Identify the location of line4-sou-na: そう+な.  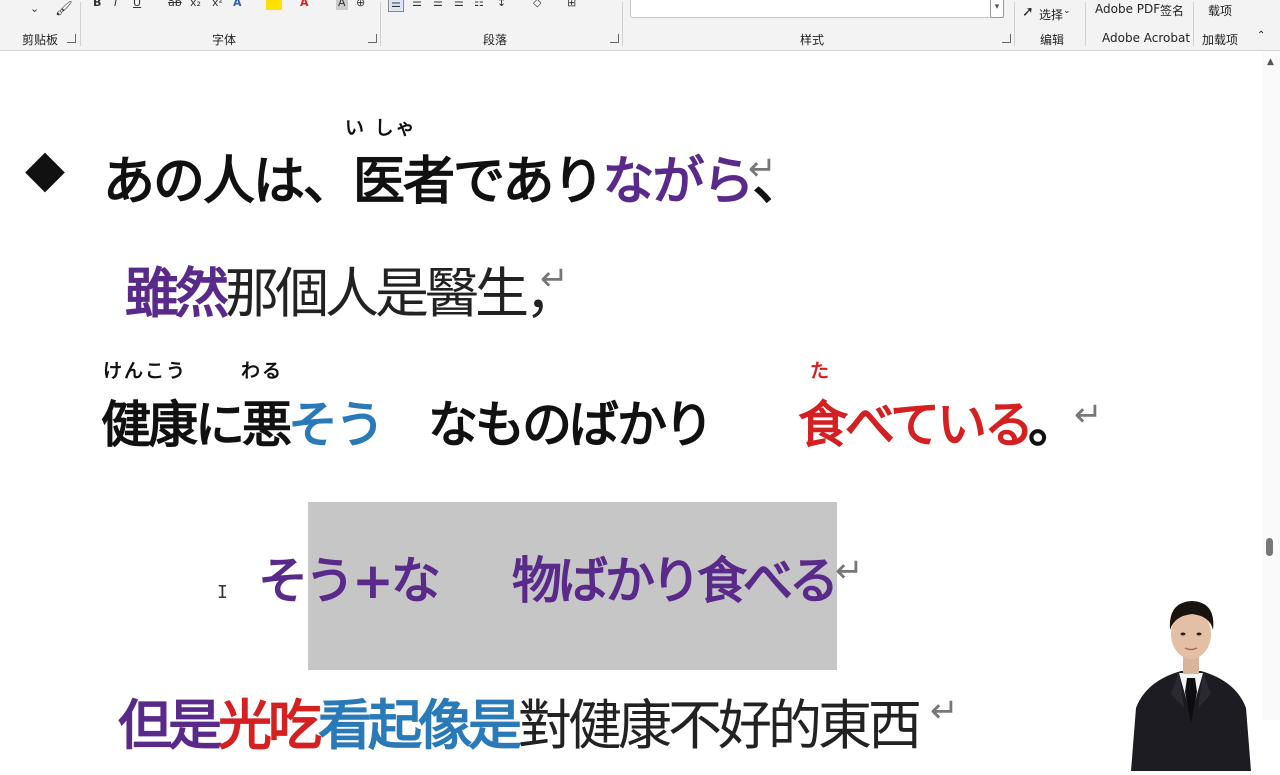
(349, 581).